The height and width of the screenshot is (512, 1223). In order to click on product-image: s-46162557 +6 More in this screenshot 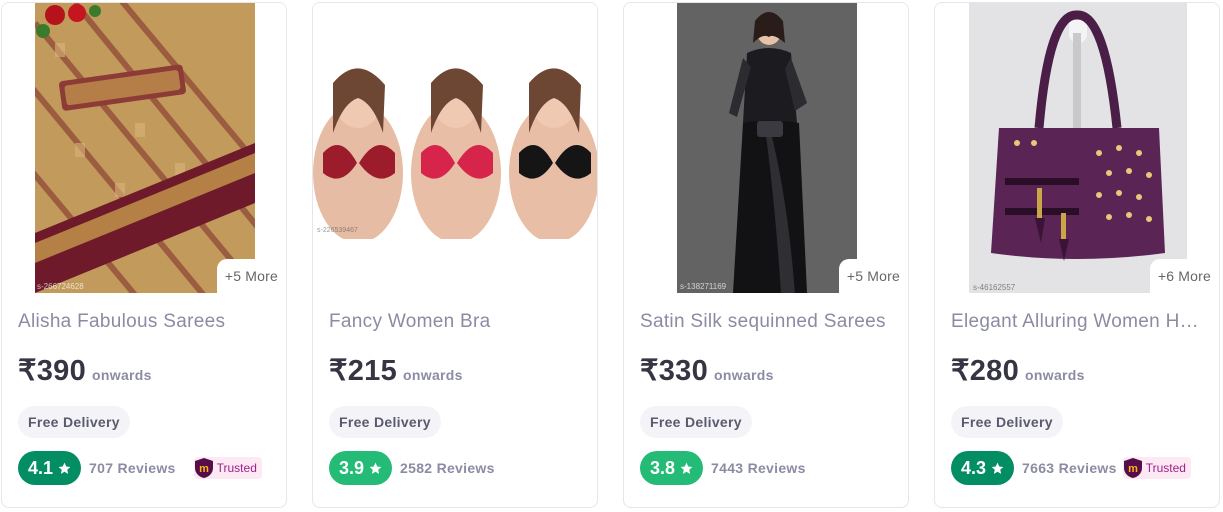, I will do `click(1077, 148)`.